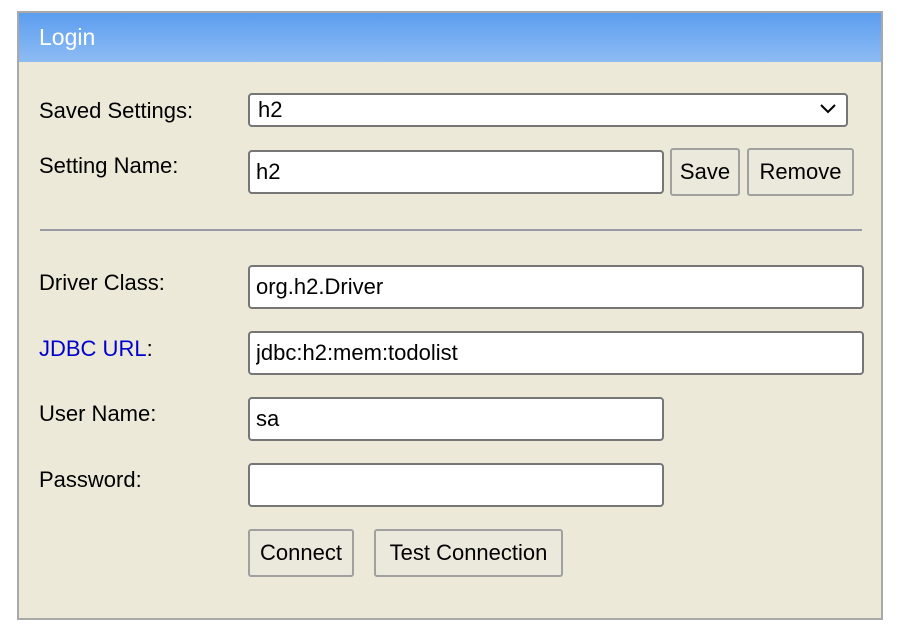 This screenshot has width=911, height=638. I want to click on connect-button: Connect, so click(301, 553).